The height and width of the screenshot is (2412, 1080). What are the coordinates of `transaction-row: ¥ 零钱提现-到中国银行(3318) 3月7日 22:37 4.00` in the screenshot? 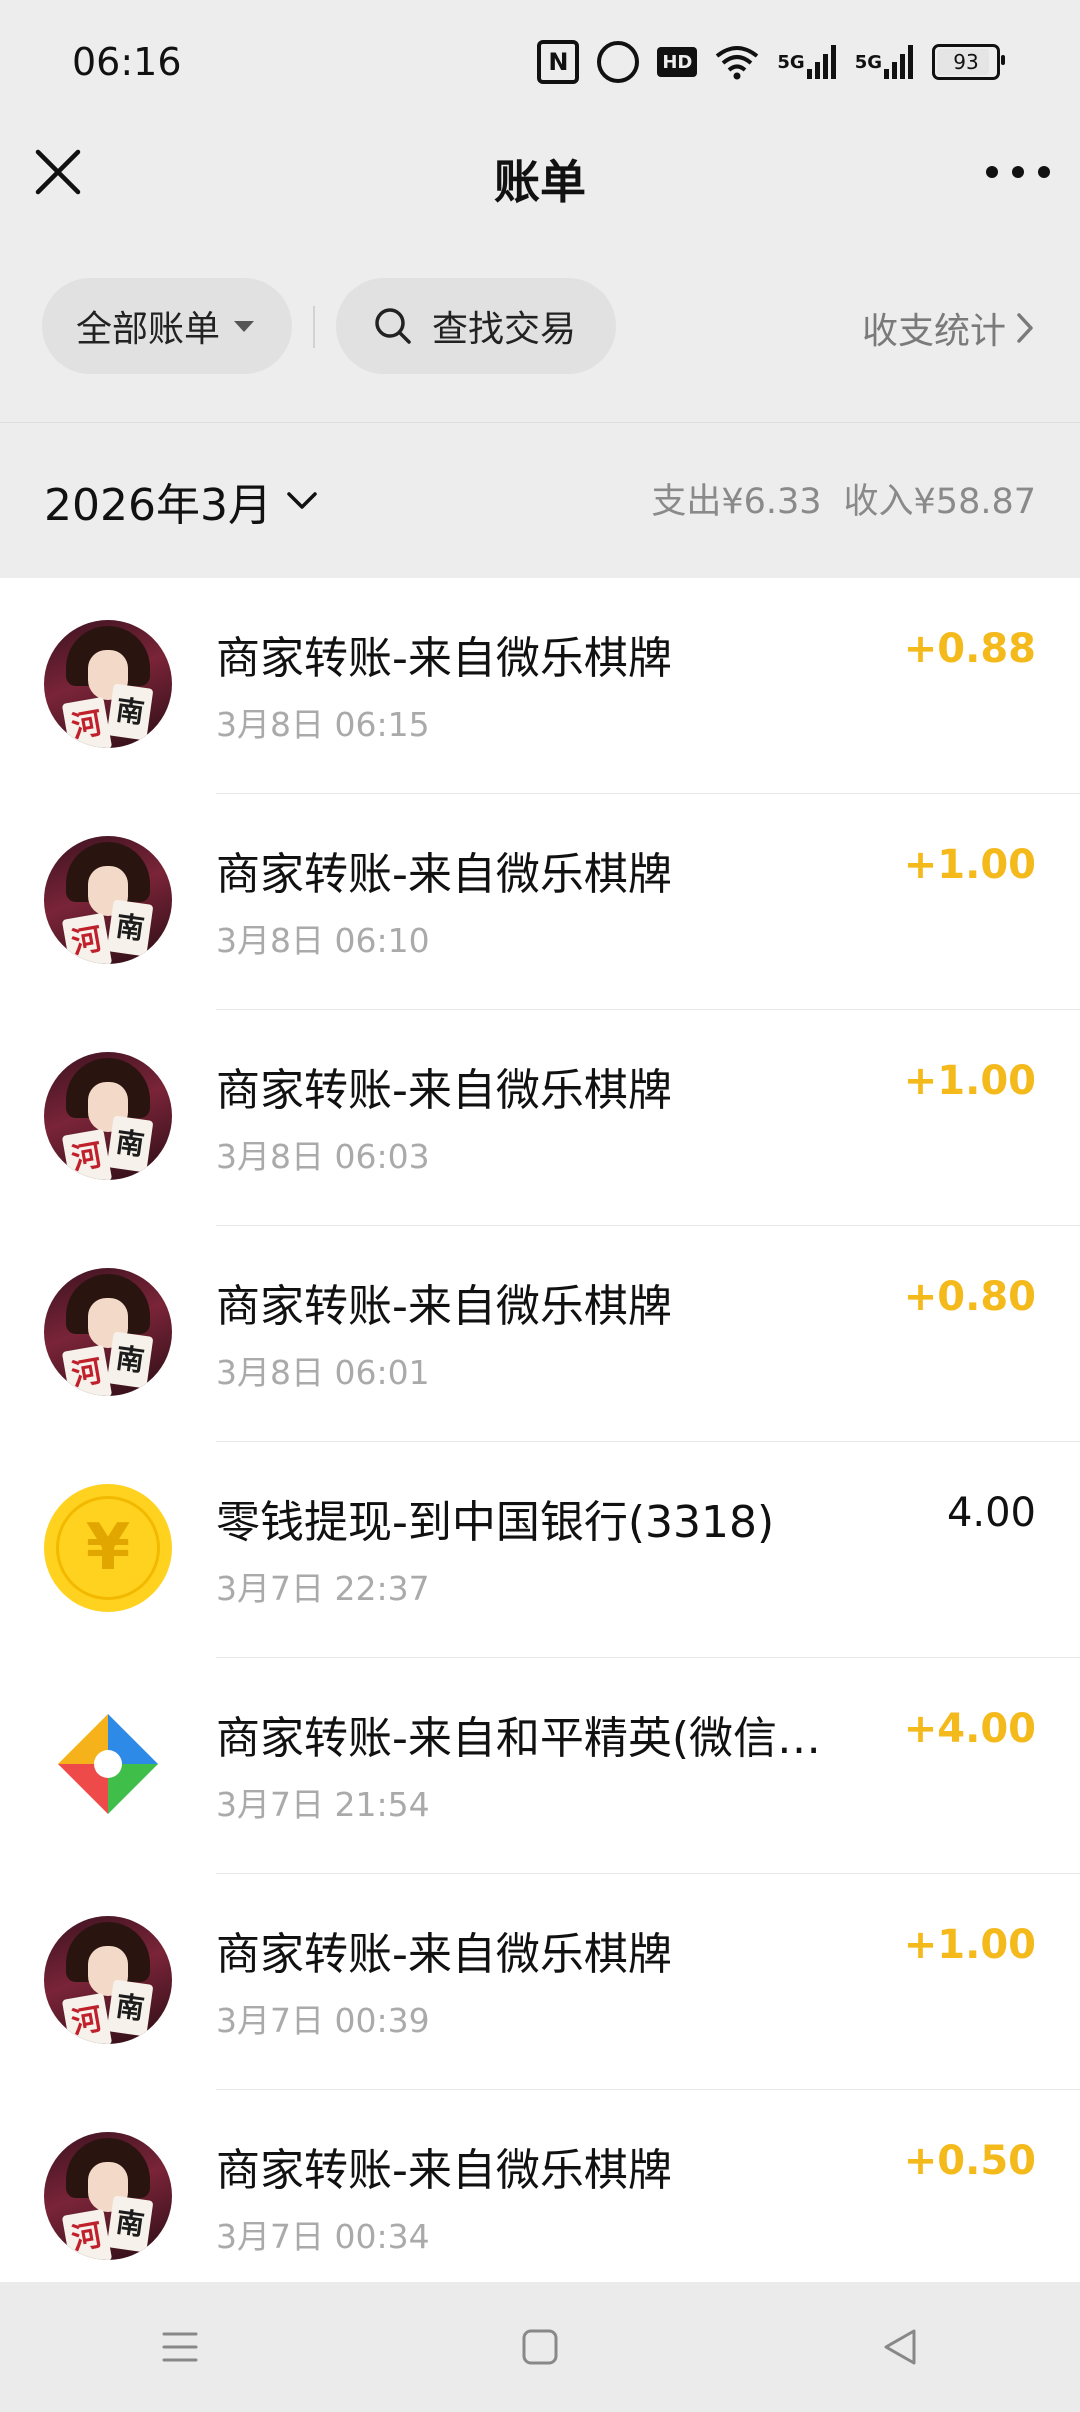 It's located at (540, 1550).